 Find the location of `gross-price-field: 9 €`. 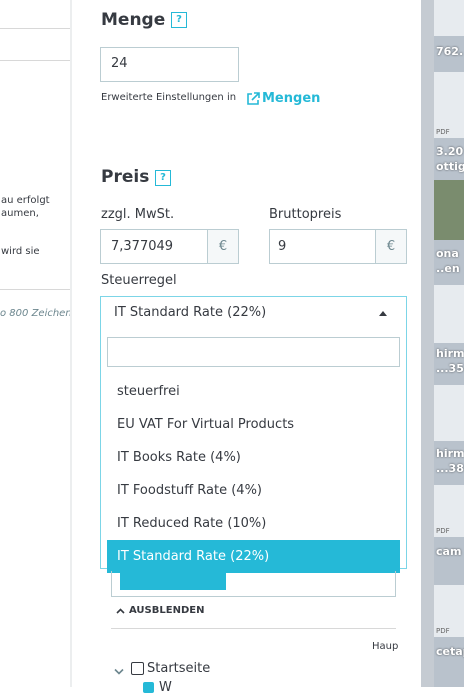

gross-price-field: 9 € is located at coordinates (338, 246).